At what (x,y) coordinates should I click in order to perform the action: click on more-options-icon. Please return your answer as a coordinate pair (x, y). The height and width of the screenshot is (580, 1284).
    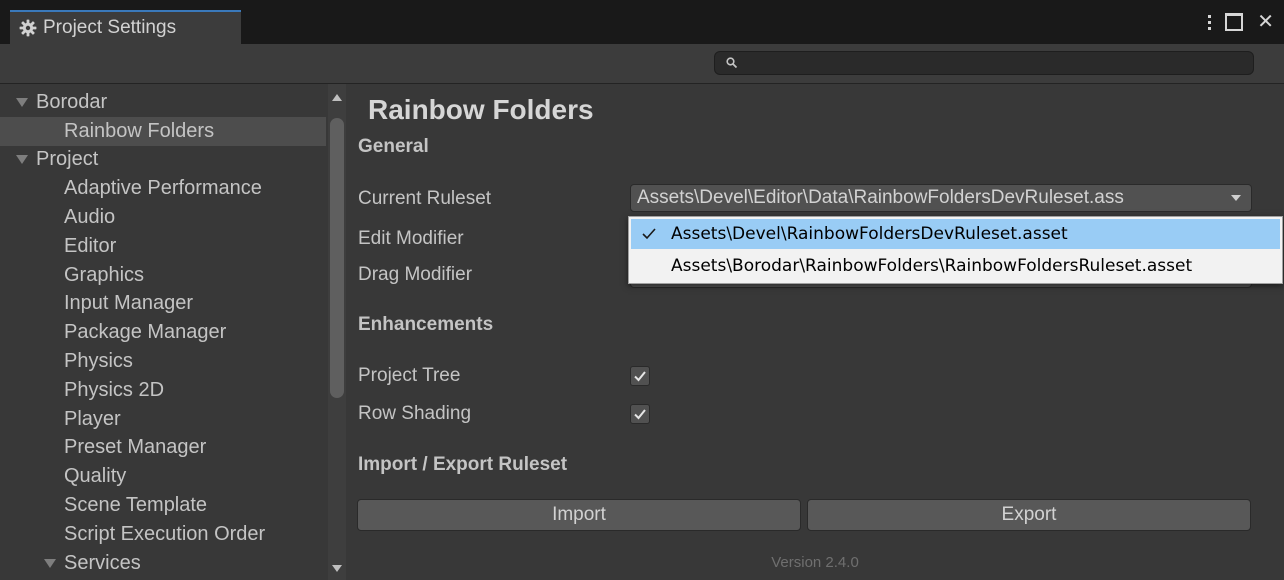
    Looking at the image, I should click on (1210, 22).